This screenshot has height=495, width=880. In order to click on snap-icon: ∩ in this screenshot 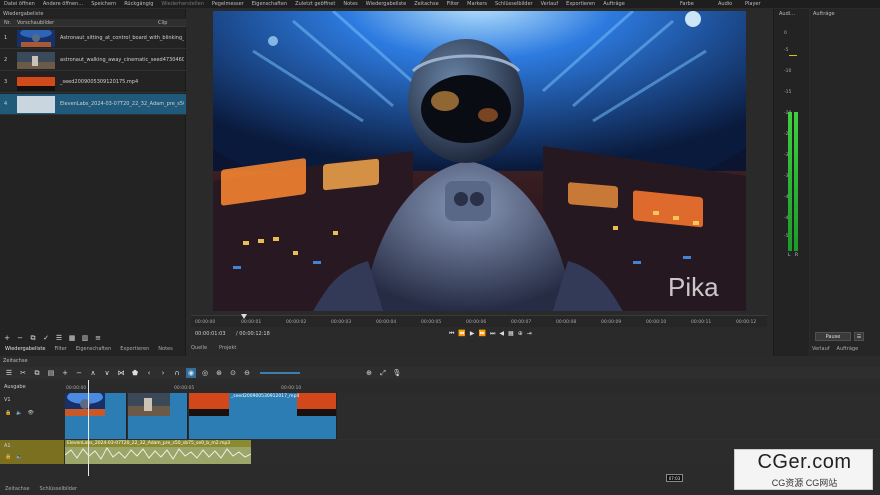, I will do `click(177, 373)`.